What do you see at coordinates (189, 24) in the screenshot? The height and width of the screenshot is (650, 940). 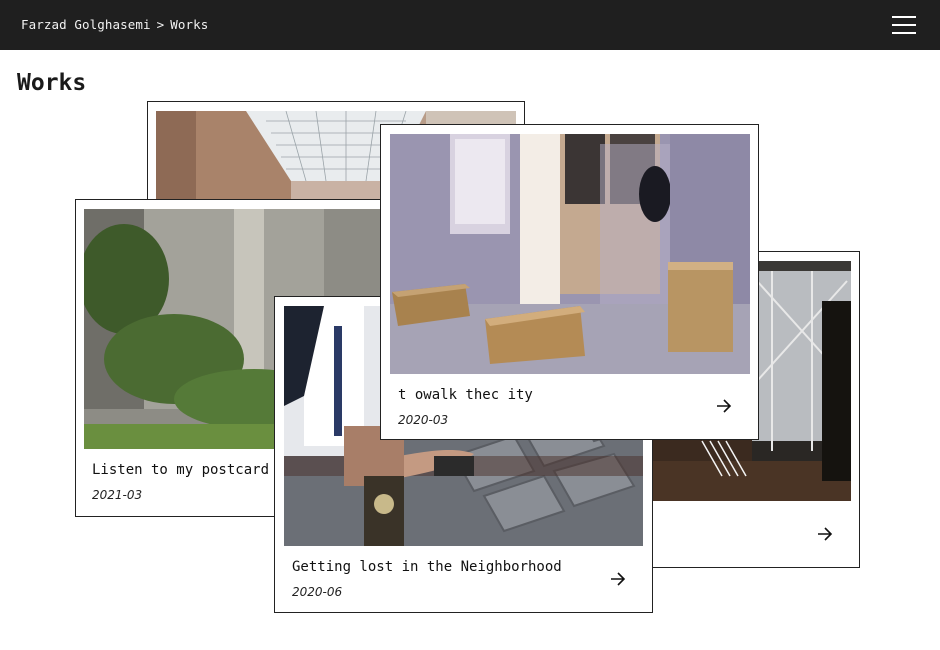 I see `breadcrumb-current: Works` at bounding box center [189, 24].